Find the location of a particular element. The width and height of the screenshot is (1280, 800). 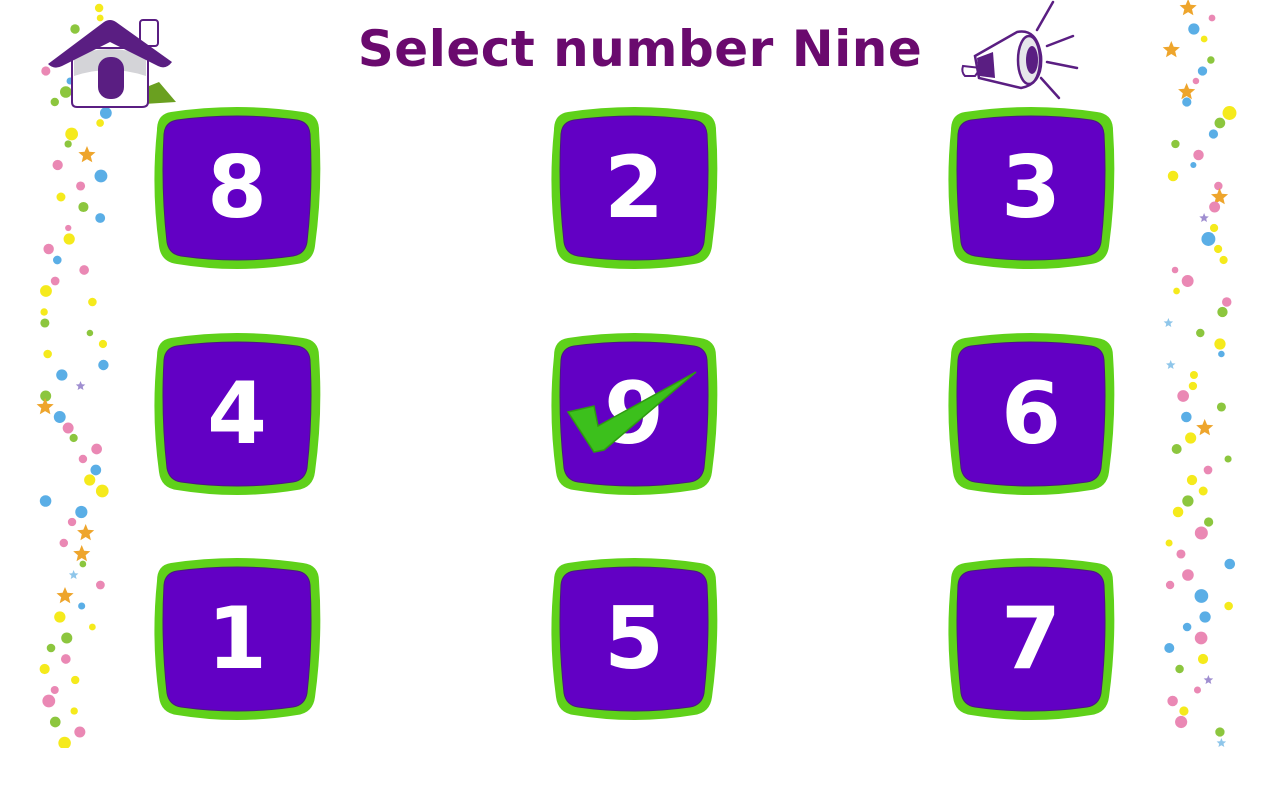

tile-number: 3 is located at coordinates (1031, 188).